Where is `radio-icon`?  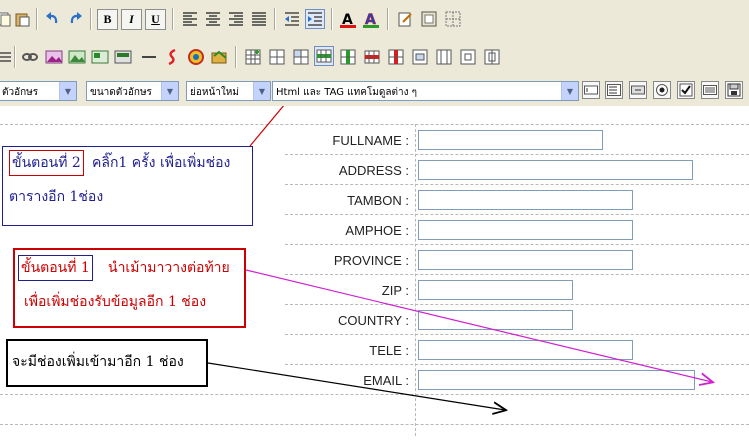
radio-icon is located at coordinates (662, 90).